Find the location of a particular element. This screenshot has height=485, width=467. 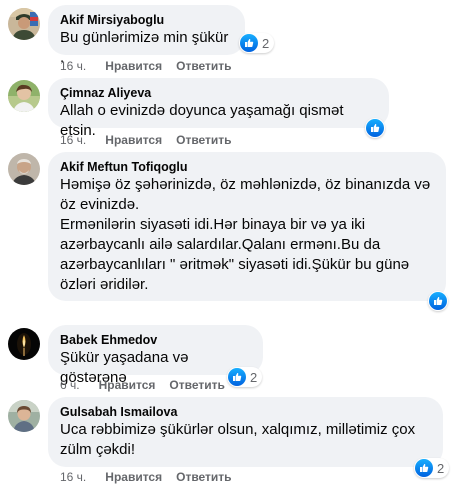

comment-time: 6 ч. is located at coordinates (70, 385).